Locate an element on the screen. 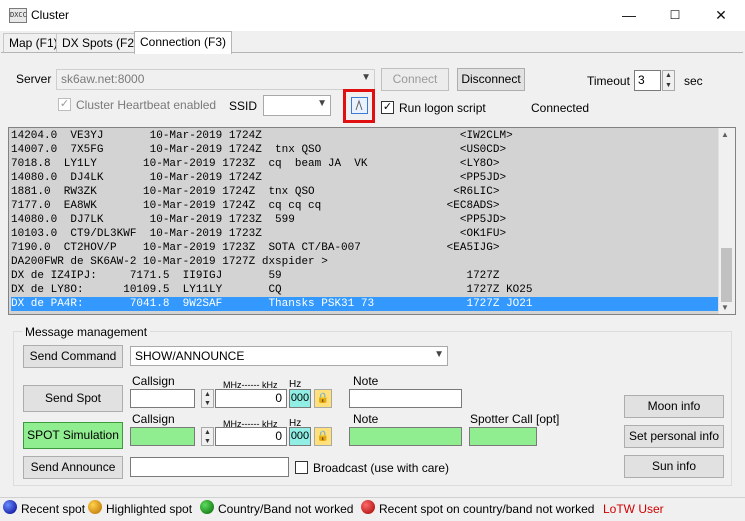 The height and width of the screenshot is (521, 745). ssid-combo: ▼ is located at coordinates (297, 105).